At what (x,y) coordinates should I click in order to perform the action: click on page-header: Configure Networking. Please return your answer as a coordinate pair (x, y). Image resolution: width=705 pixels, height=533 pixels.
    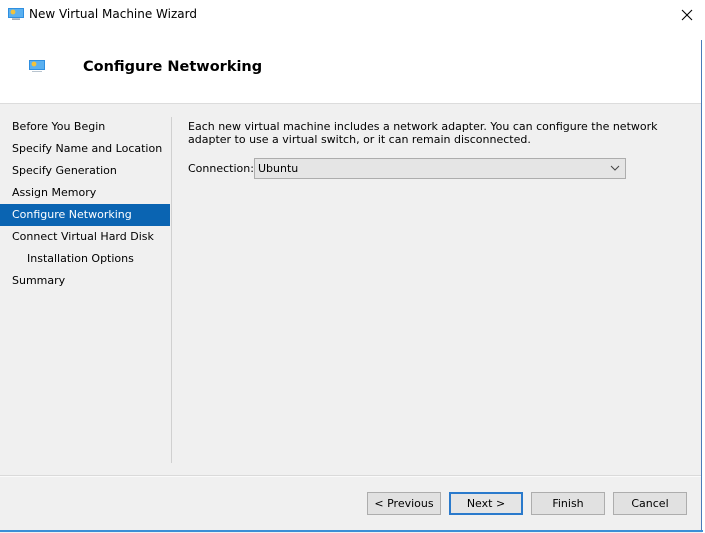
    Looking at the image, I should click on (351, 67).